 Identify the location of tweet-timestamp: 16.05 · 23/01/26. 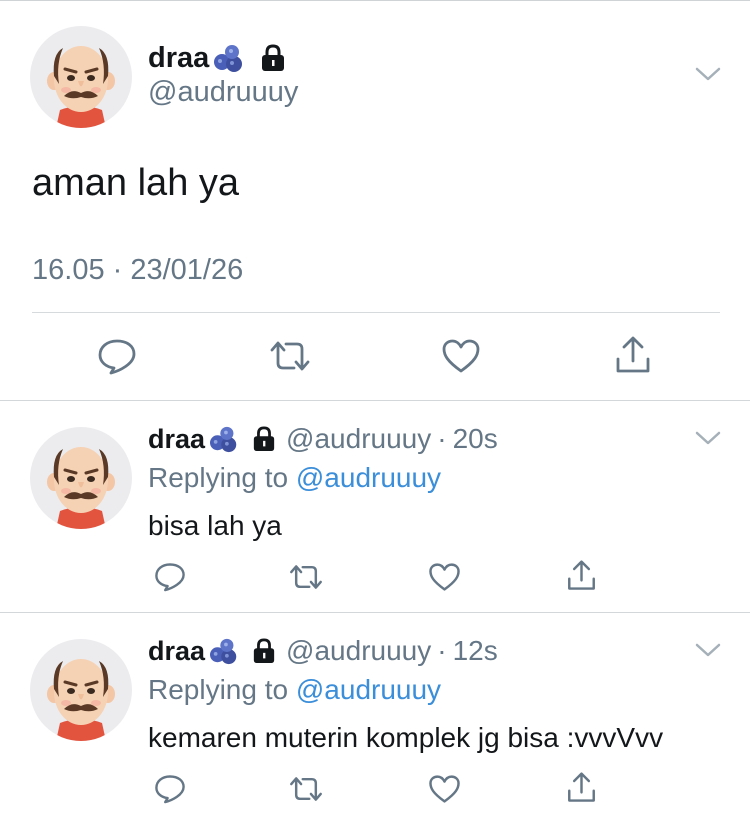
(137, 270).